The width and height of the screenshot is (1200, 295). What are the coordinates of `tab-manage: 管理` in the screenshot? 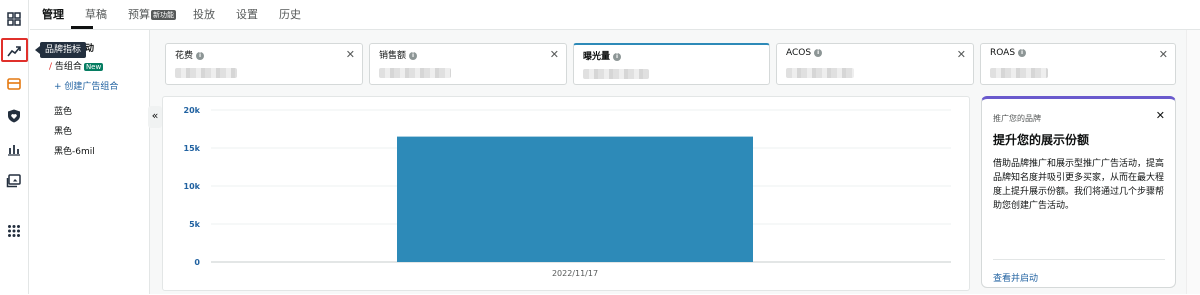 It's located at (53, 14).